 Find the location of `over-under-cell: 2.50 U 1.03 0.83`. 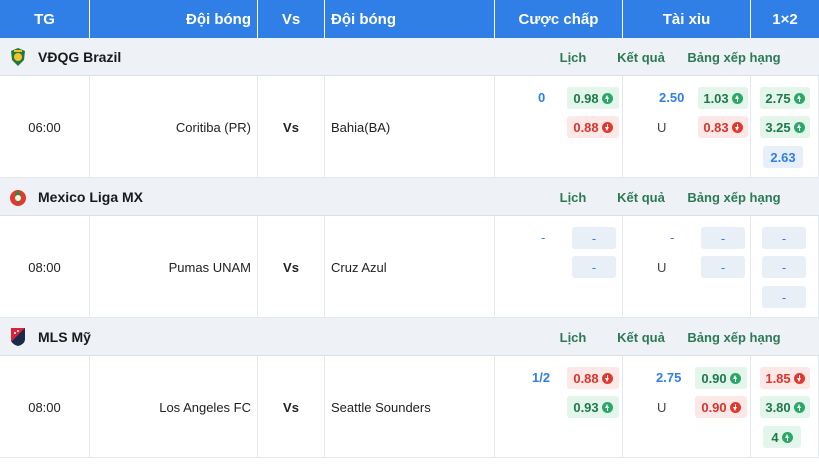

over-under-cell: 2.50 U 1.03 0.83 is located at coordinates (687, 127).